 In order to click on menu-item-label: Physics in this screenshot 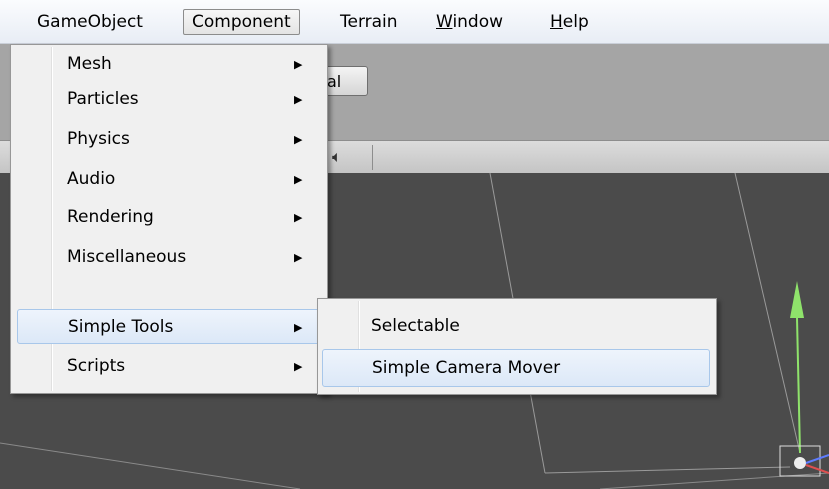, I will do `click(98, 139)`.